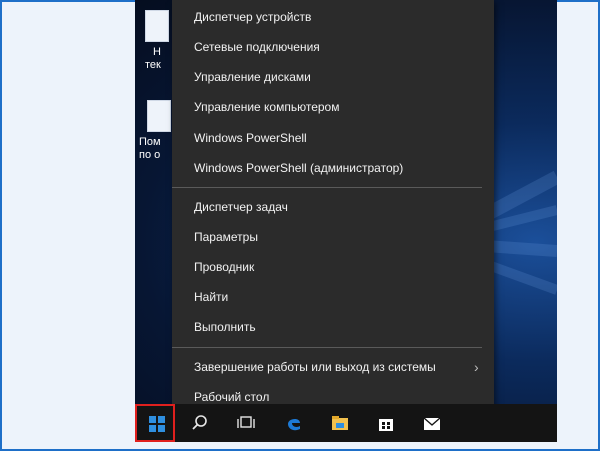  I want to click on chevron-right-icon: ›, so click(476, 367).